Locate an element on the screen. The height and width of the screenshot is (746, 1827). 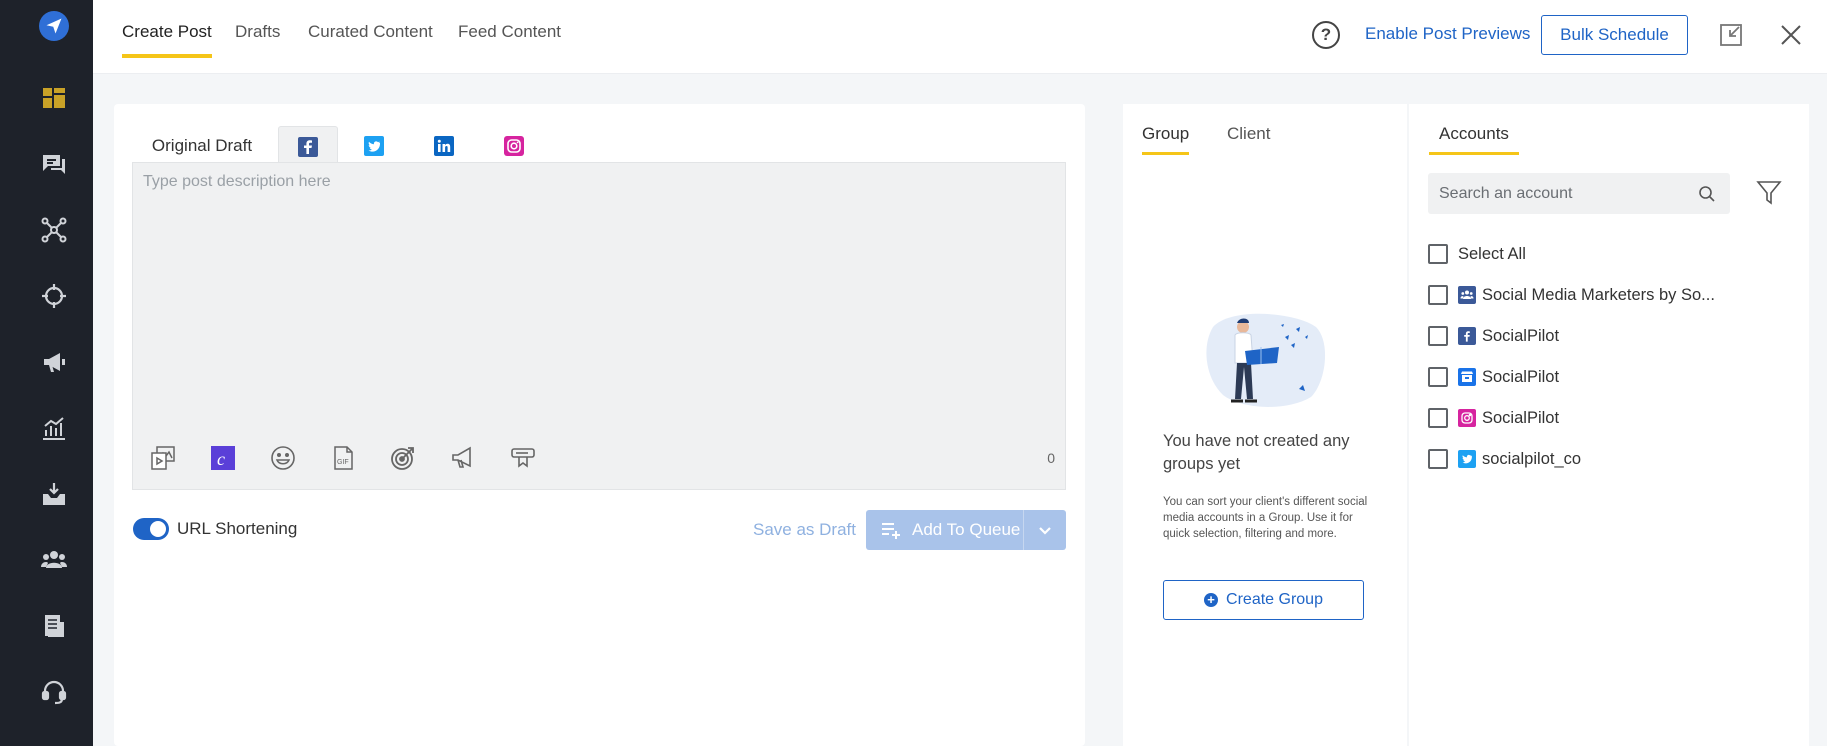
tab-instagram is located at coordinates (514, 146).